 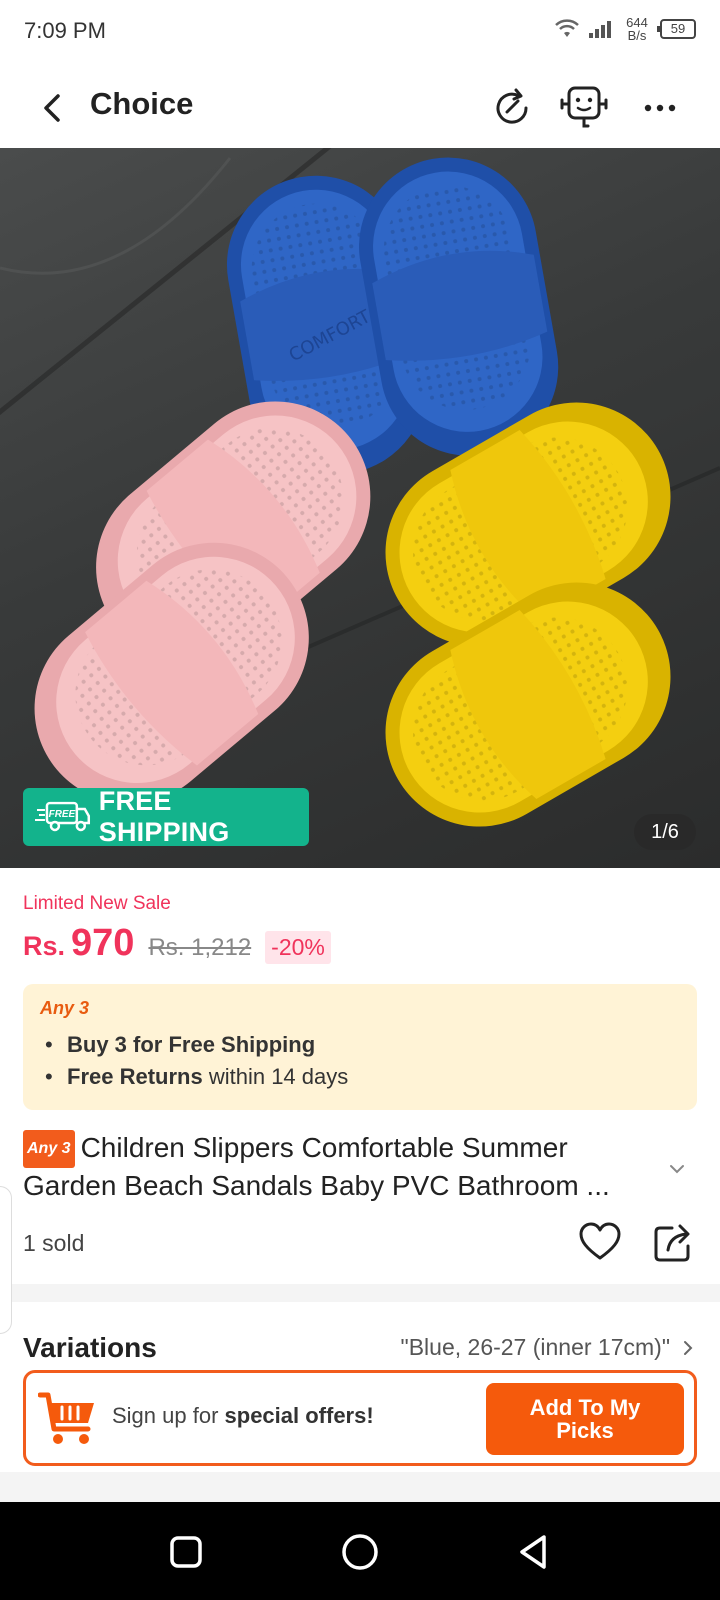 I want to click on truck-label: FREE, so click(x=62, y=814).